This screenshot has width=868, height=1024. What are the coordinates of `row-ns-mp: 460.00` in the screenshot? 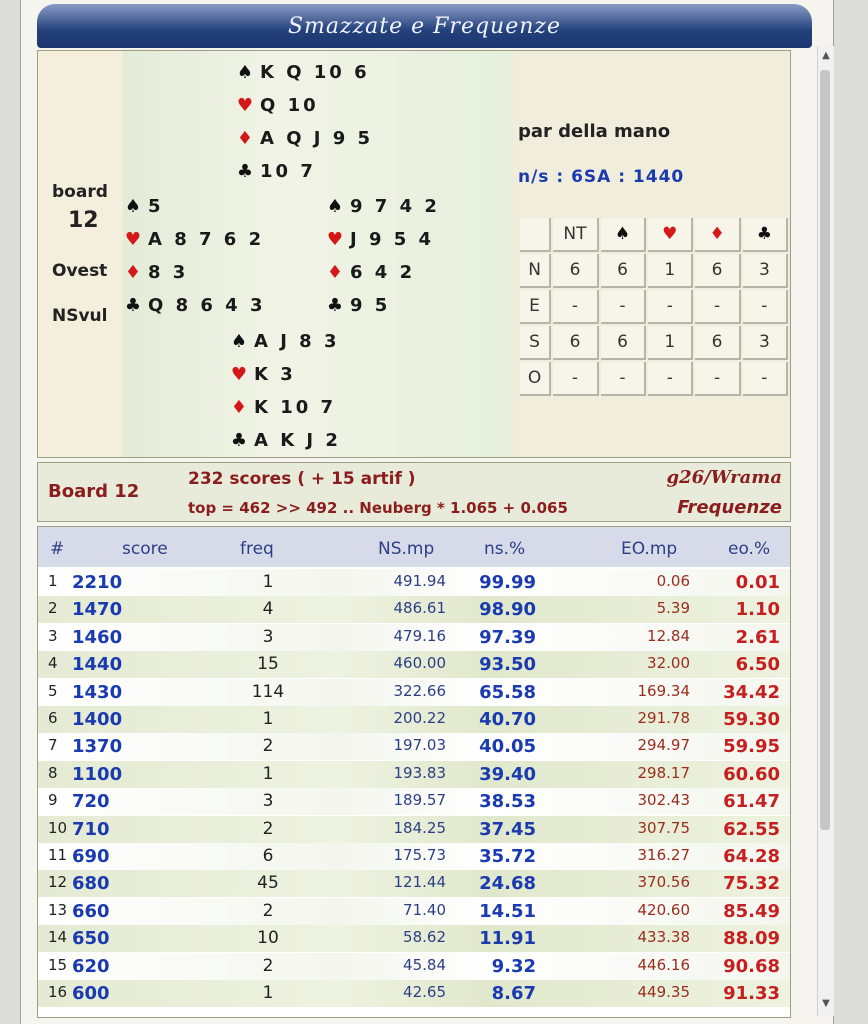 It's located at (420, 663).